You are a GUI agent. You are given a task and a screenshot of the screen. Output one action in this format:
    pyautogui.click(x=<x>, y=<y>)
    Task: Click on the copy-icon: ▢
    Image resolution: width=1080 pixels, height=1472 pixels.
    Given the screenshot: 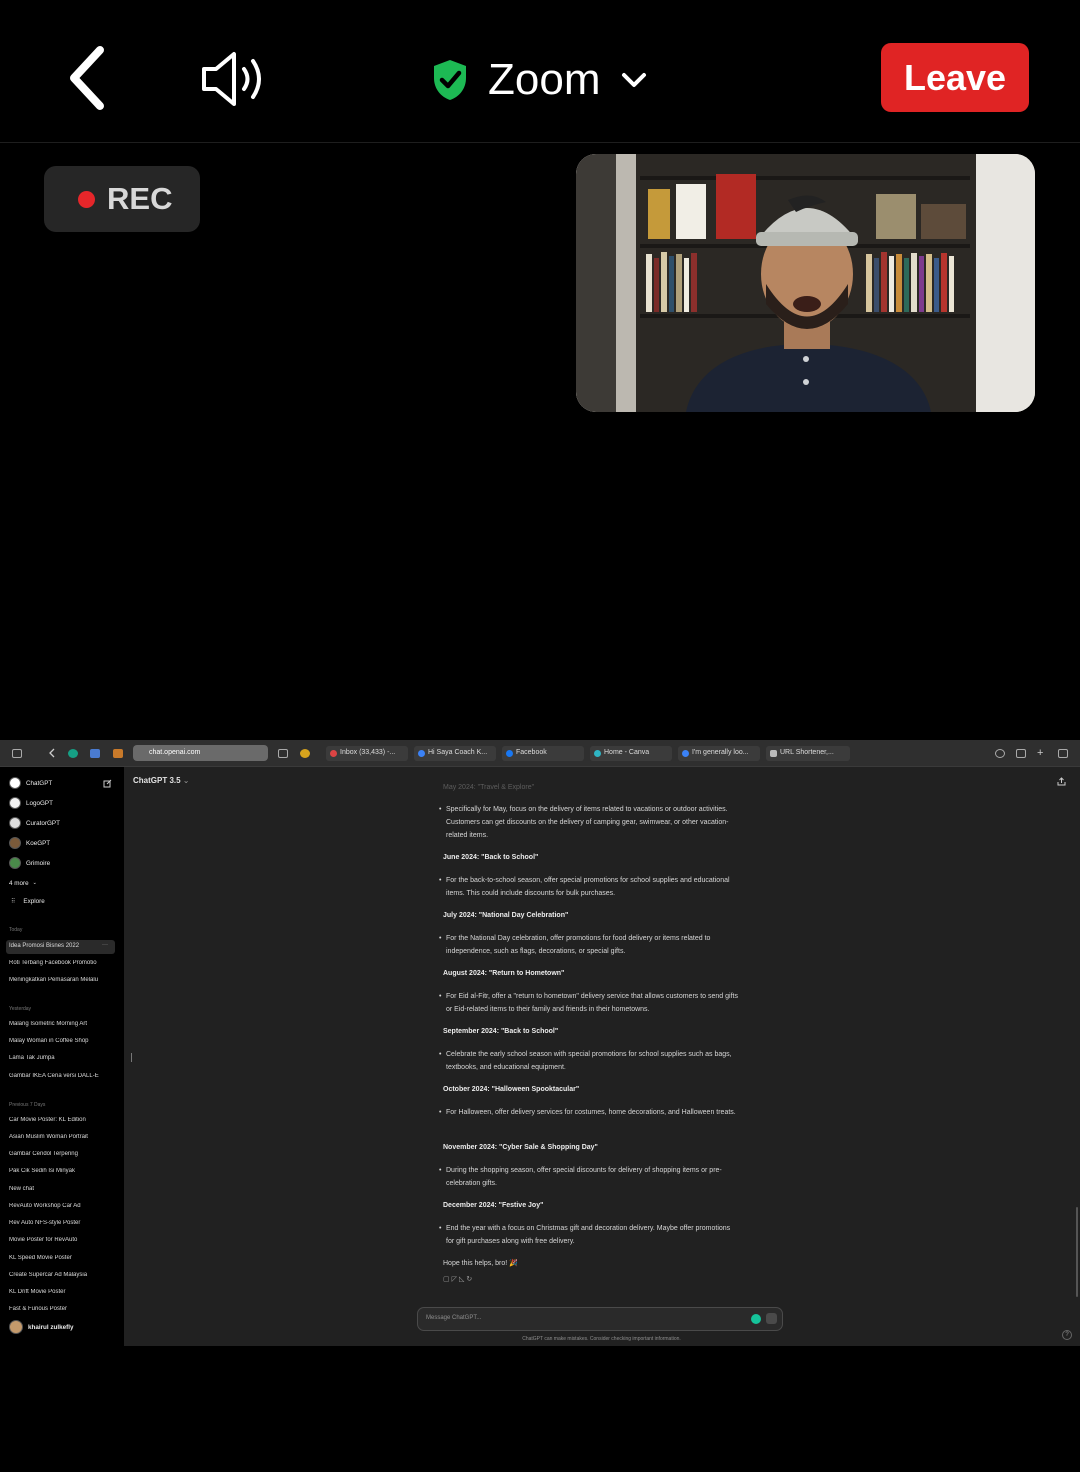 What is the action you would take?
    pyautogui.click(x=447, y=1279)
    